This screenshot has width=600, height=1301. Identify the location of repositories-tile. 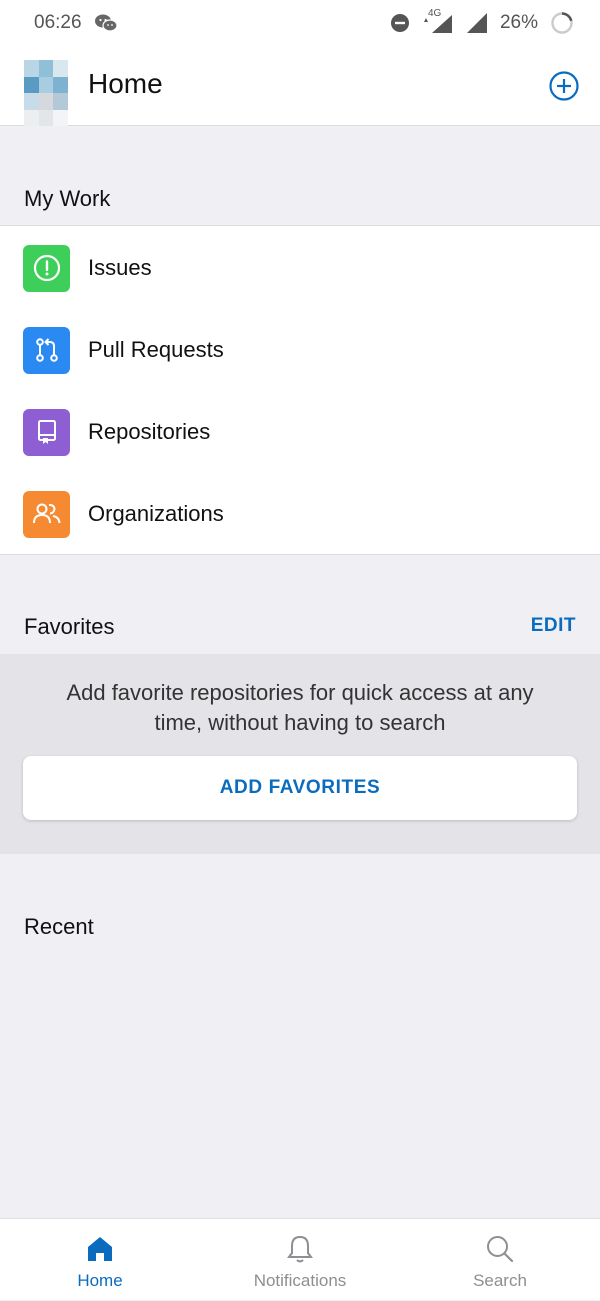
(46, 432).